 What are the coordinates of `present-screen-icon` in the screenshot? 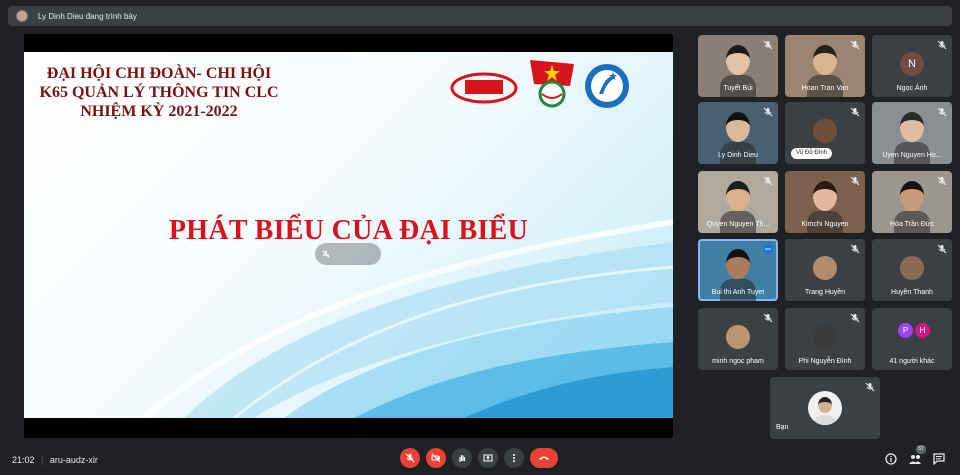 It's located at (488, 458).